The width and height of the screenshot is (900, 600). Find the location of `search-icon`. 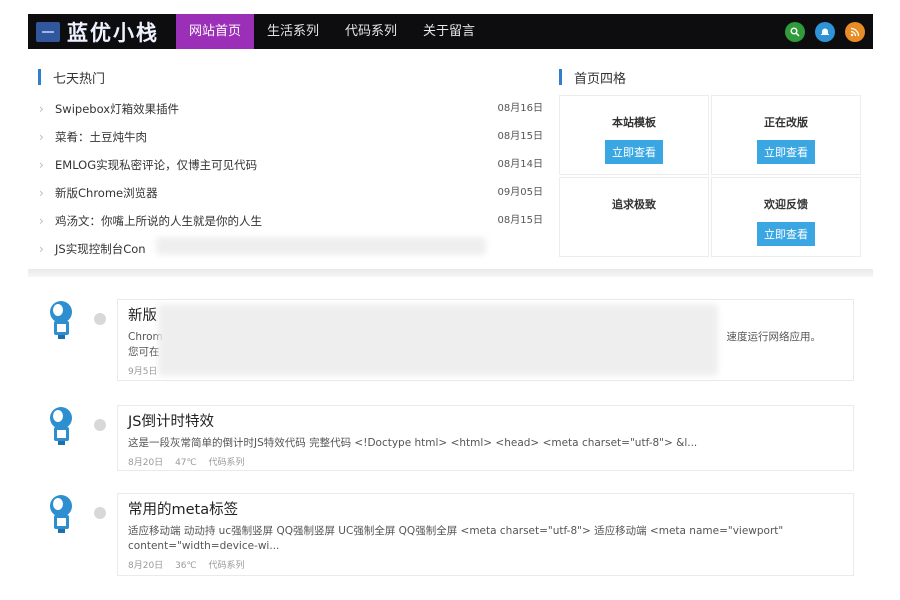

search-icon is located at coordinates (795, 32).